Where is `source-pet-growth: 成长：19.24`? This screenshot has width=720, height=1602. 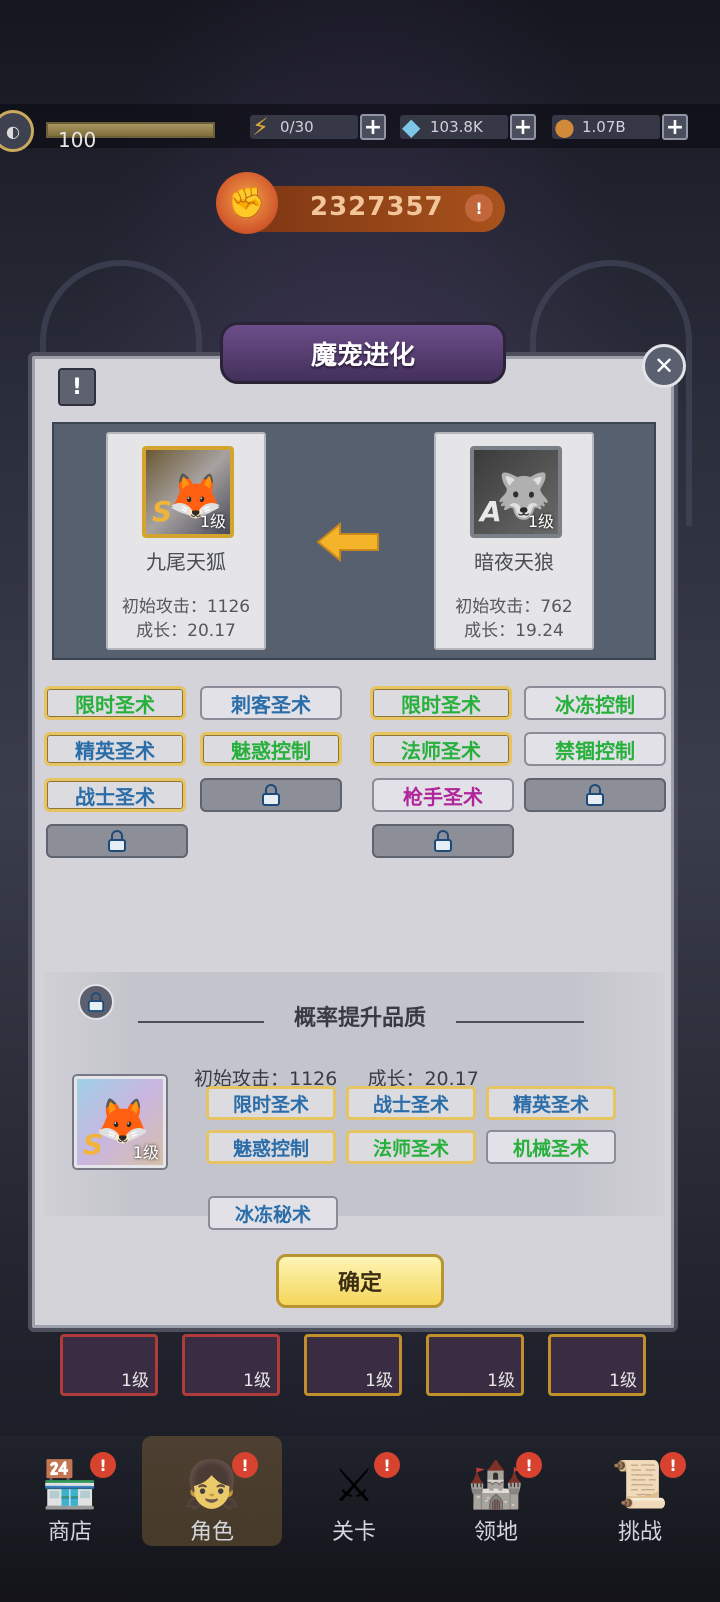 source-pet-growth: 成长：19.24 is located at coordinates (514, 631).